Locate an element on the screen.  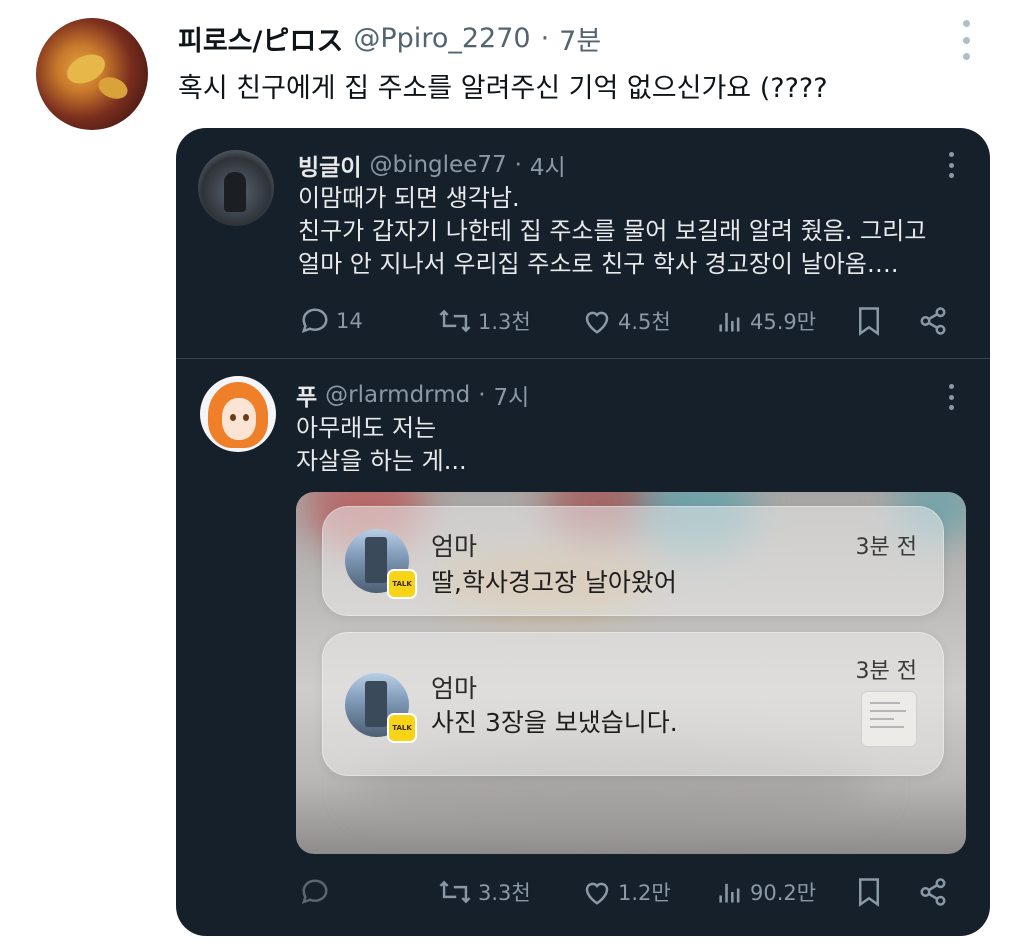
tweet-time: 7분 is located at coordinates (580, 38).